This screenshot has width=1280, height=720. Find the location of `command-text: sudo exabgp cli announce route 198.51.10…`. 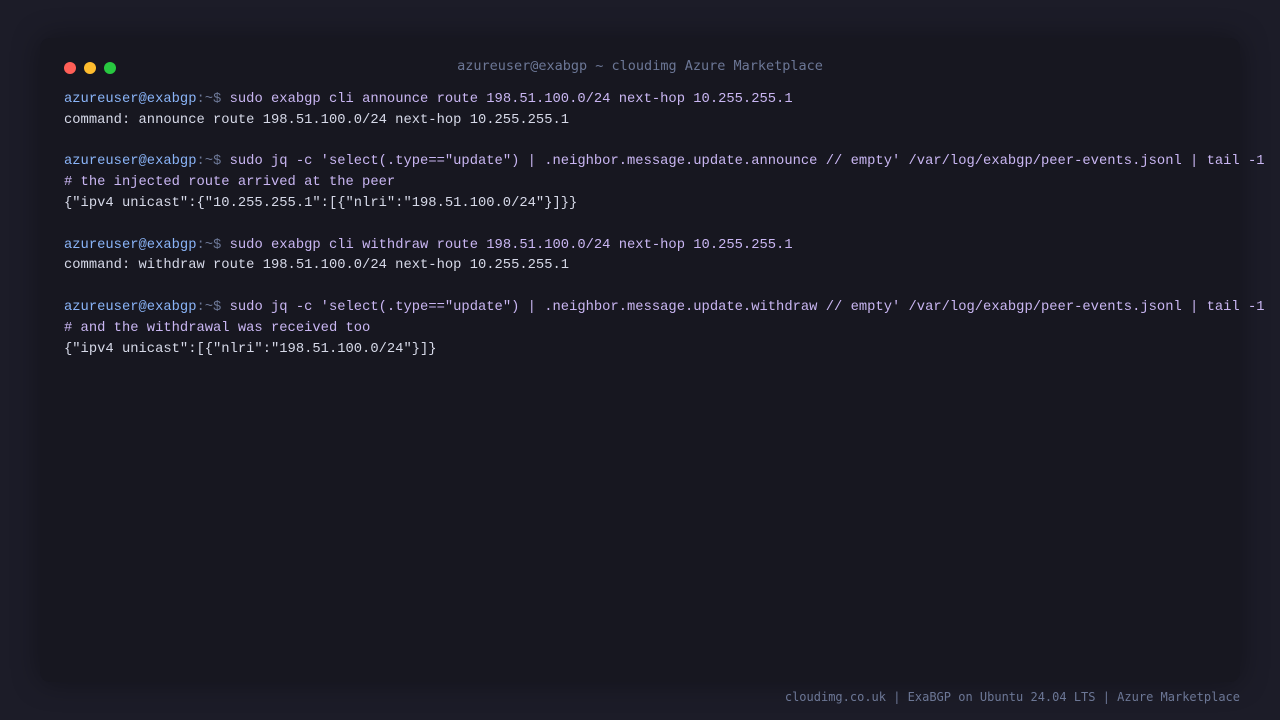

command-text: sudo exabgp cli announce route 198.51.10… is located at coordinates (511, 99).